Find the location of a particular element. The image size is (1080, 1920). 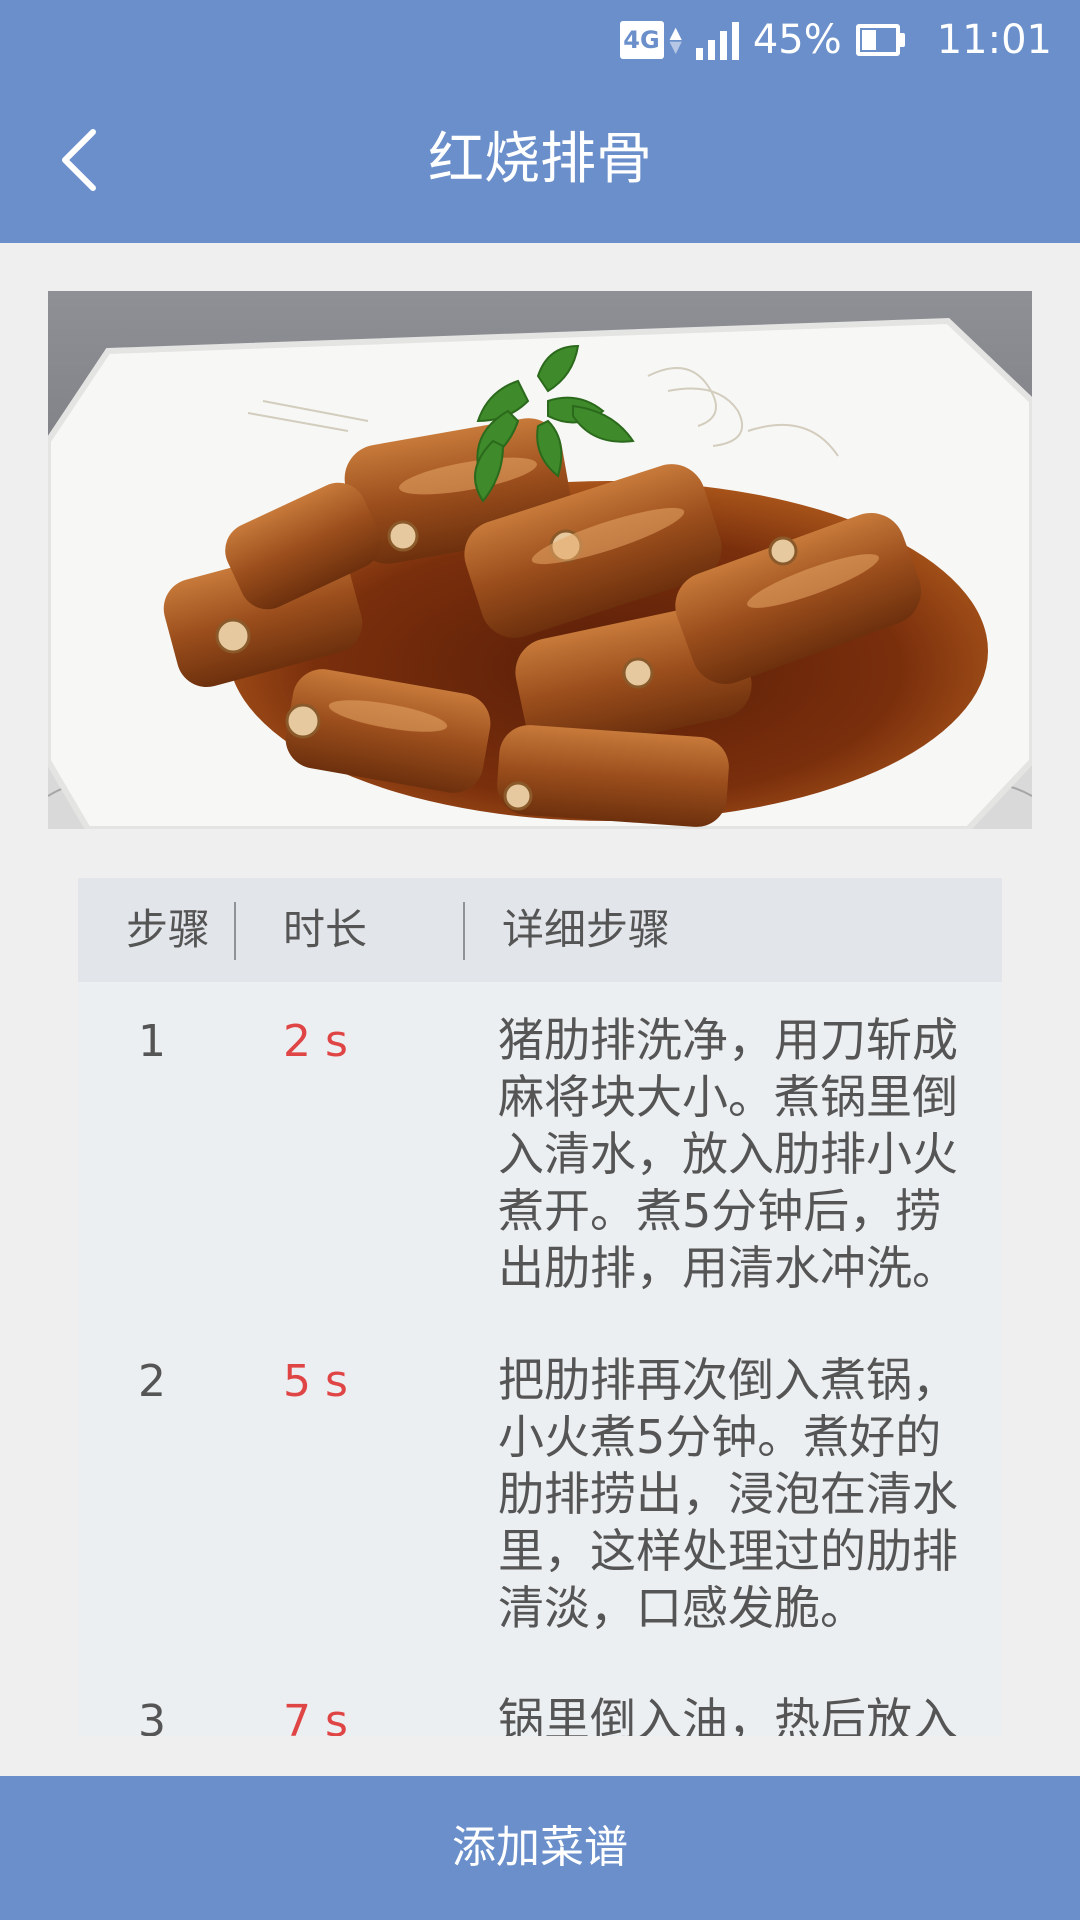

step-number: 1 is located at coordinates (152, 1041).